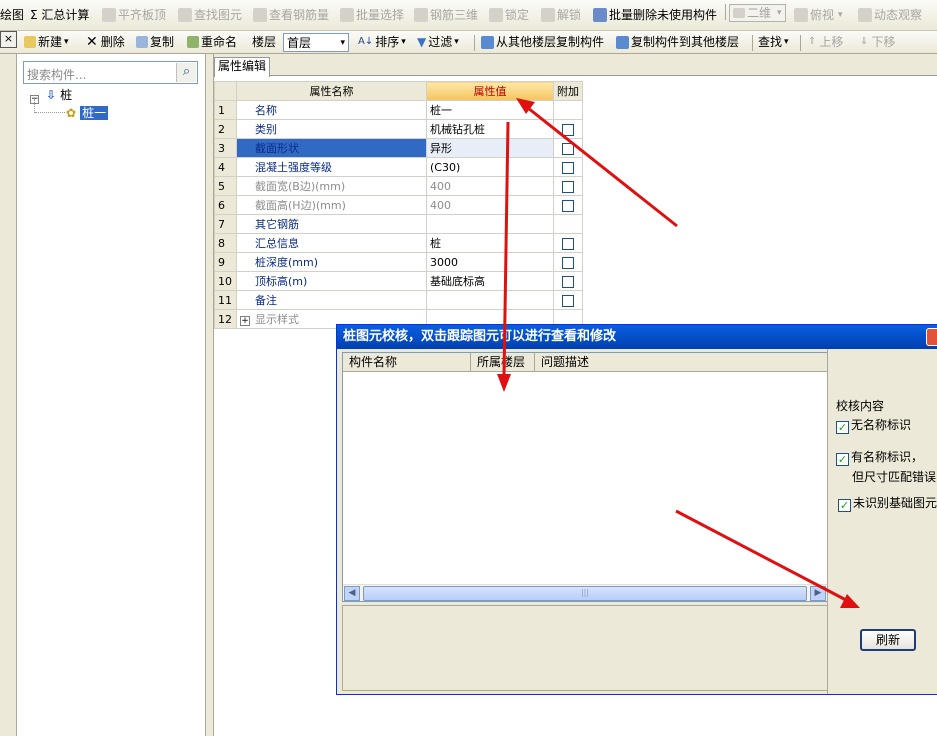 This screenshot has width=937, height=736. Describe the element at coordinates (818, 593) in the screenshot. I see `scroll-right-icon: ▶` at that location.